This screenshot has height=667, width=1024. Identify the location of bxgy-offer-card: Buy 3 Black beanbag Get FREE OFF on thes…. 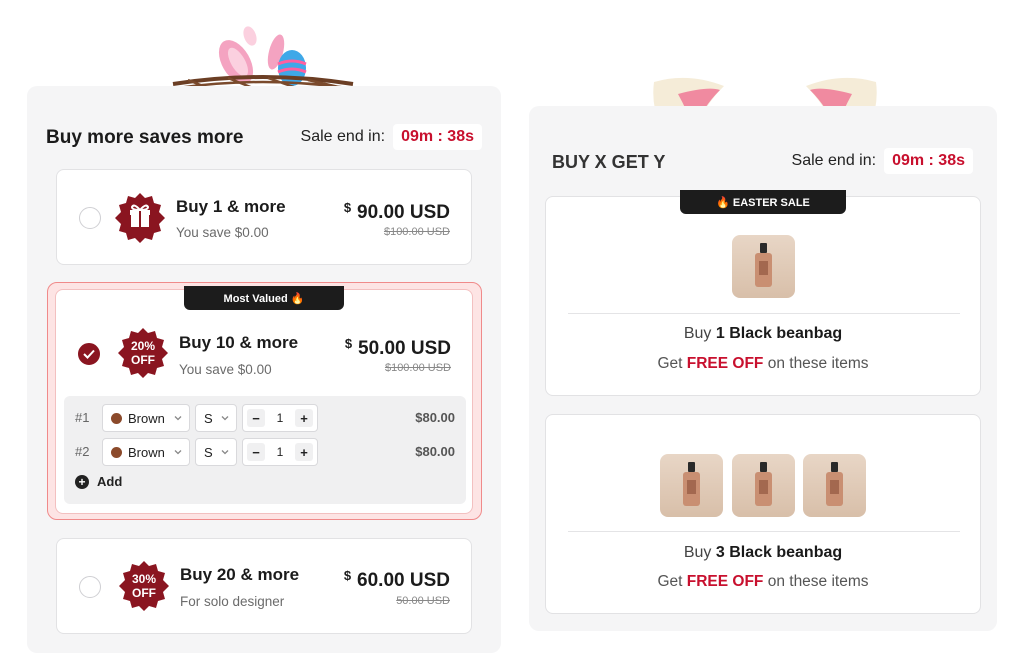
(763, 514).